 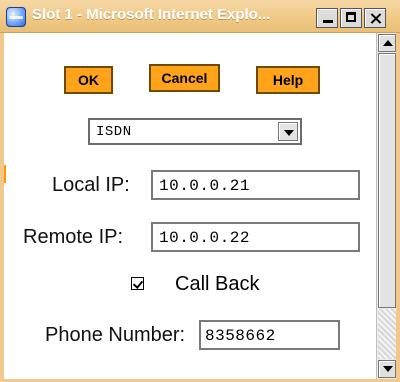 I want to click on ie-icon, so click(x=16, y=17).